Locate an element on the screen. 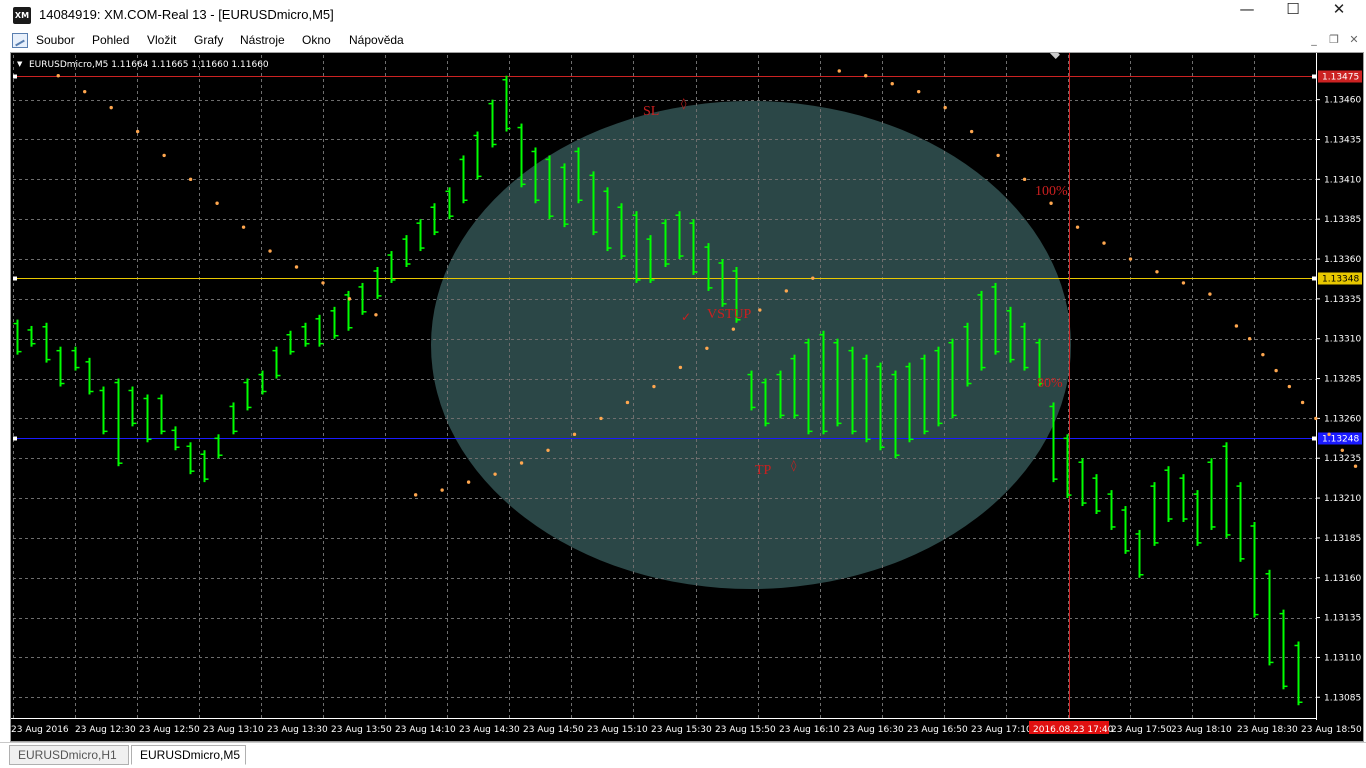 This screenshot has width=1366, height=768. y-tick-label: 1.13310 is located at coordinates (1342, 340).